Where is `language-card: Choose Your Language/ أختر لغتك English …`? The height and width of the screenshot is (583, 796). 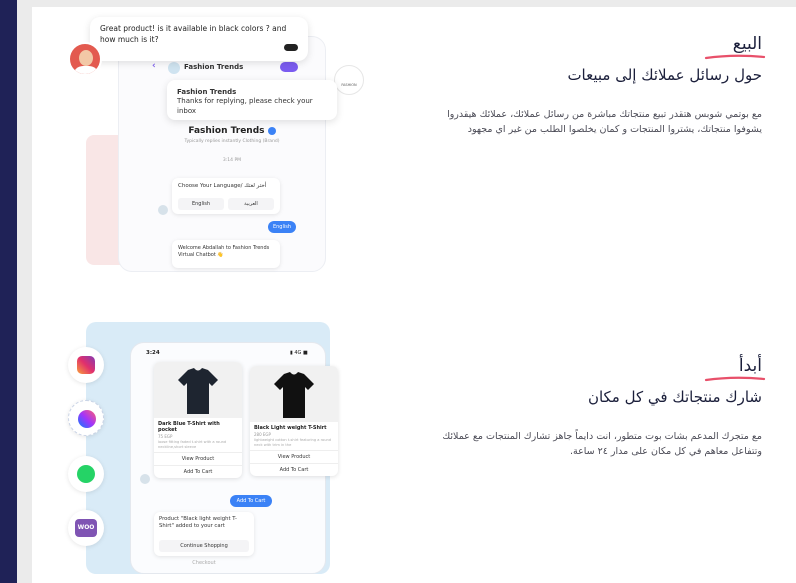 language-card: Choose Your Language/ أختر لغتك English … is located at coordinates (226, 196).